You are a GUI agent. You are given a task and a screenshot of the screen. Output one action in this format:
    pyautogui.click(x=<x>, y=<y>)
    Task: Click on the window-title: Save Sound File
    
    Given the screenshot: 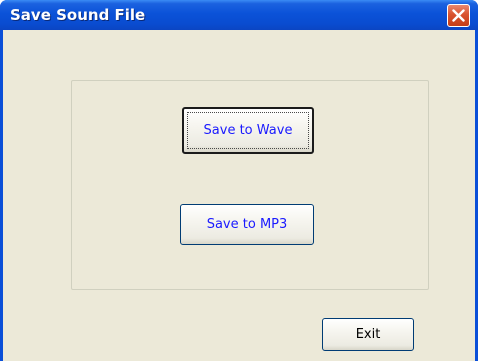 What is the action you would take?
    pyautogui.click(x=78, y=15)
    